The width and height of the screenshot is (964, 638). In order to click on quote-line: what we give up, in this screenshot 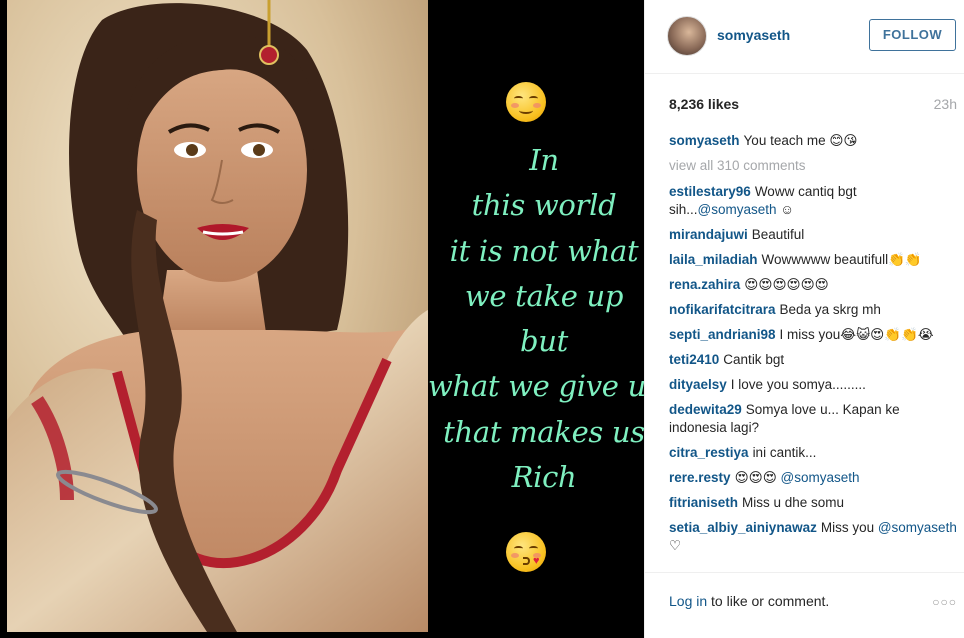, I will do `click(536, 386)`.